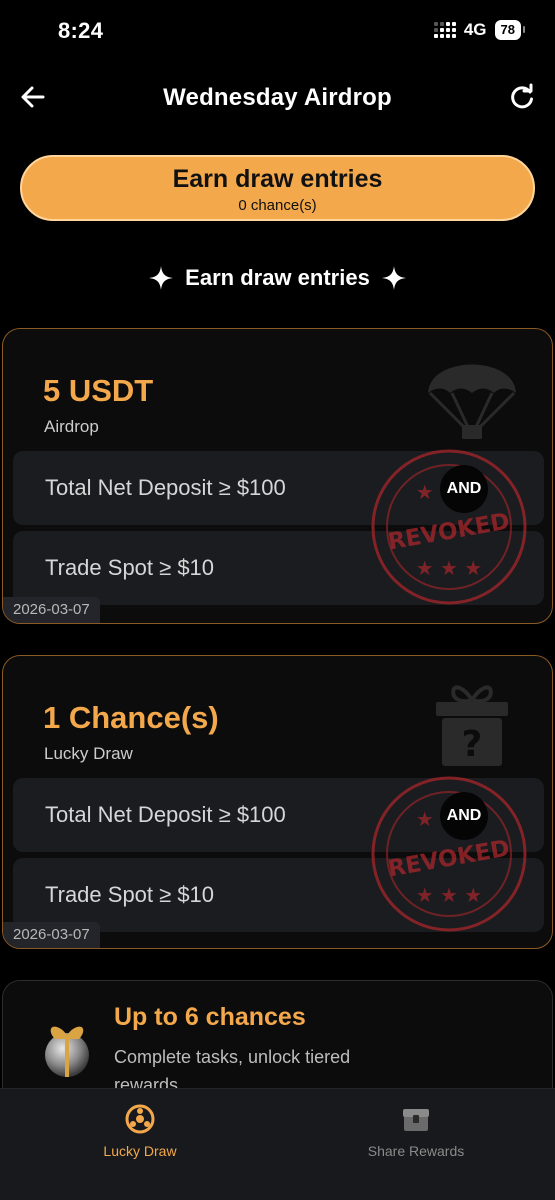  What do you see at coordinates (472, 401) in the screenshot?
I see `parachute-icon` at bounding box center [472, 401].